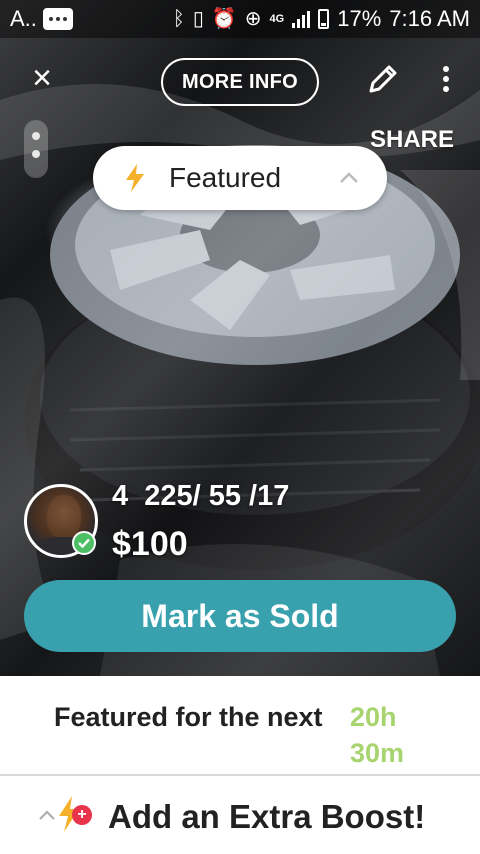 This screenshot has width=480, height=854. I want to click on close-icon: ×, so click(42, 78).